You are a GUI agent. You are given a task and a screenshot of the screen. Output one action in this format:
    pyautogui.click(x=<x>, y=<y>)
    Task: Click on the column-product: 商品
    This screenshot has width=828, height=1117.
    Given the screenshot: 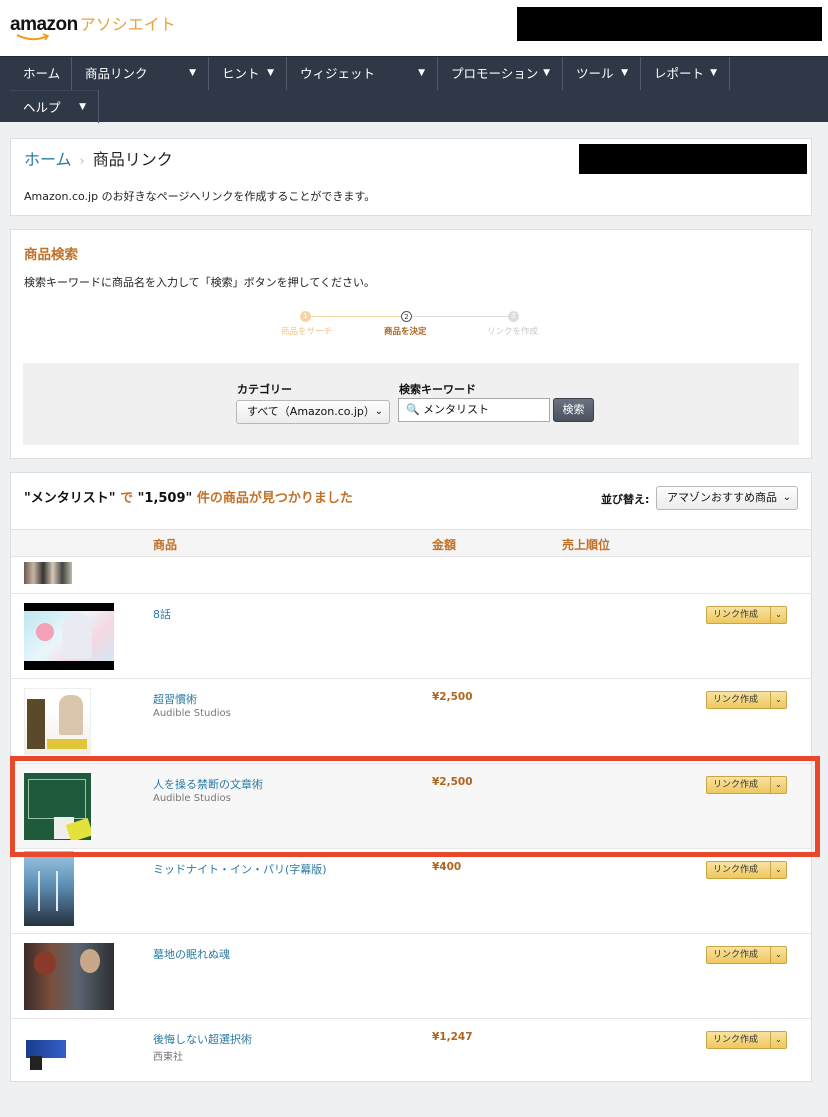 What is the action you would take?
    pyautogui.click(x=165, y=544)
    